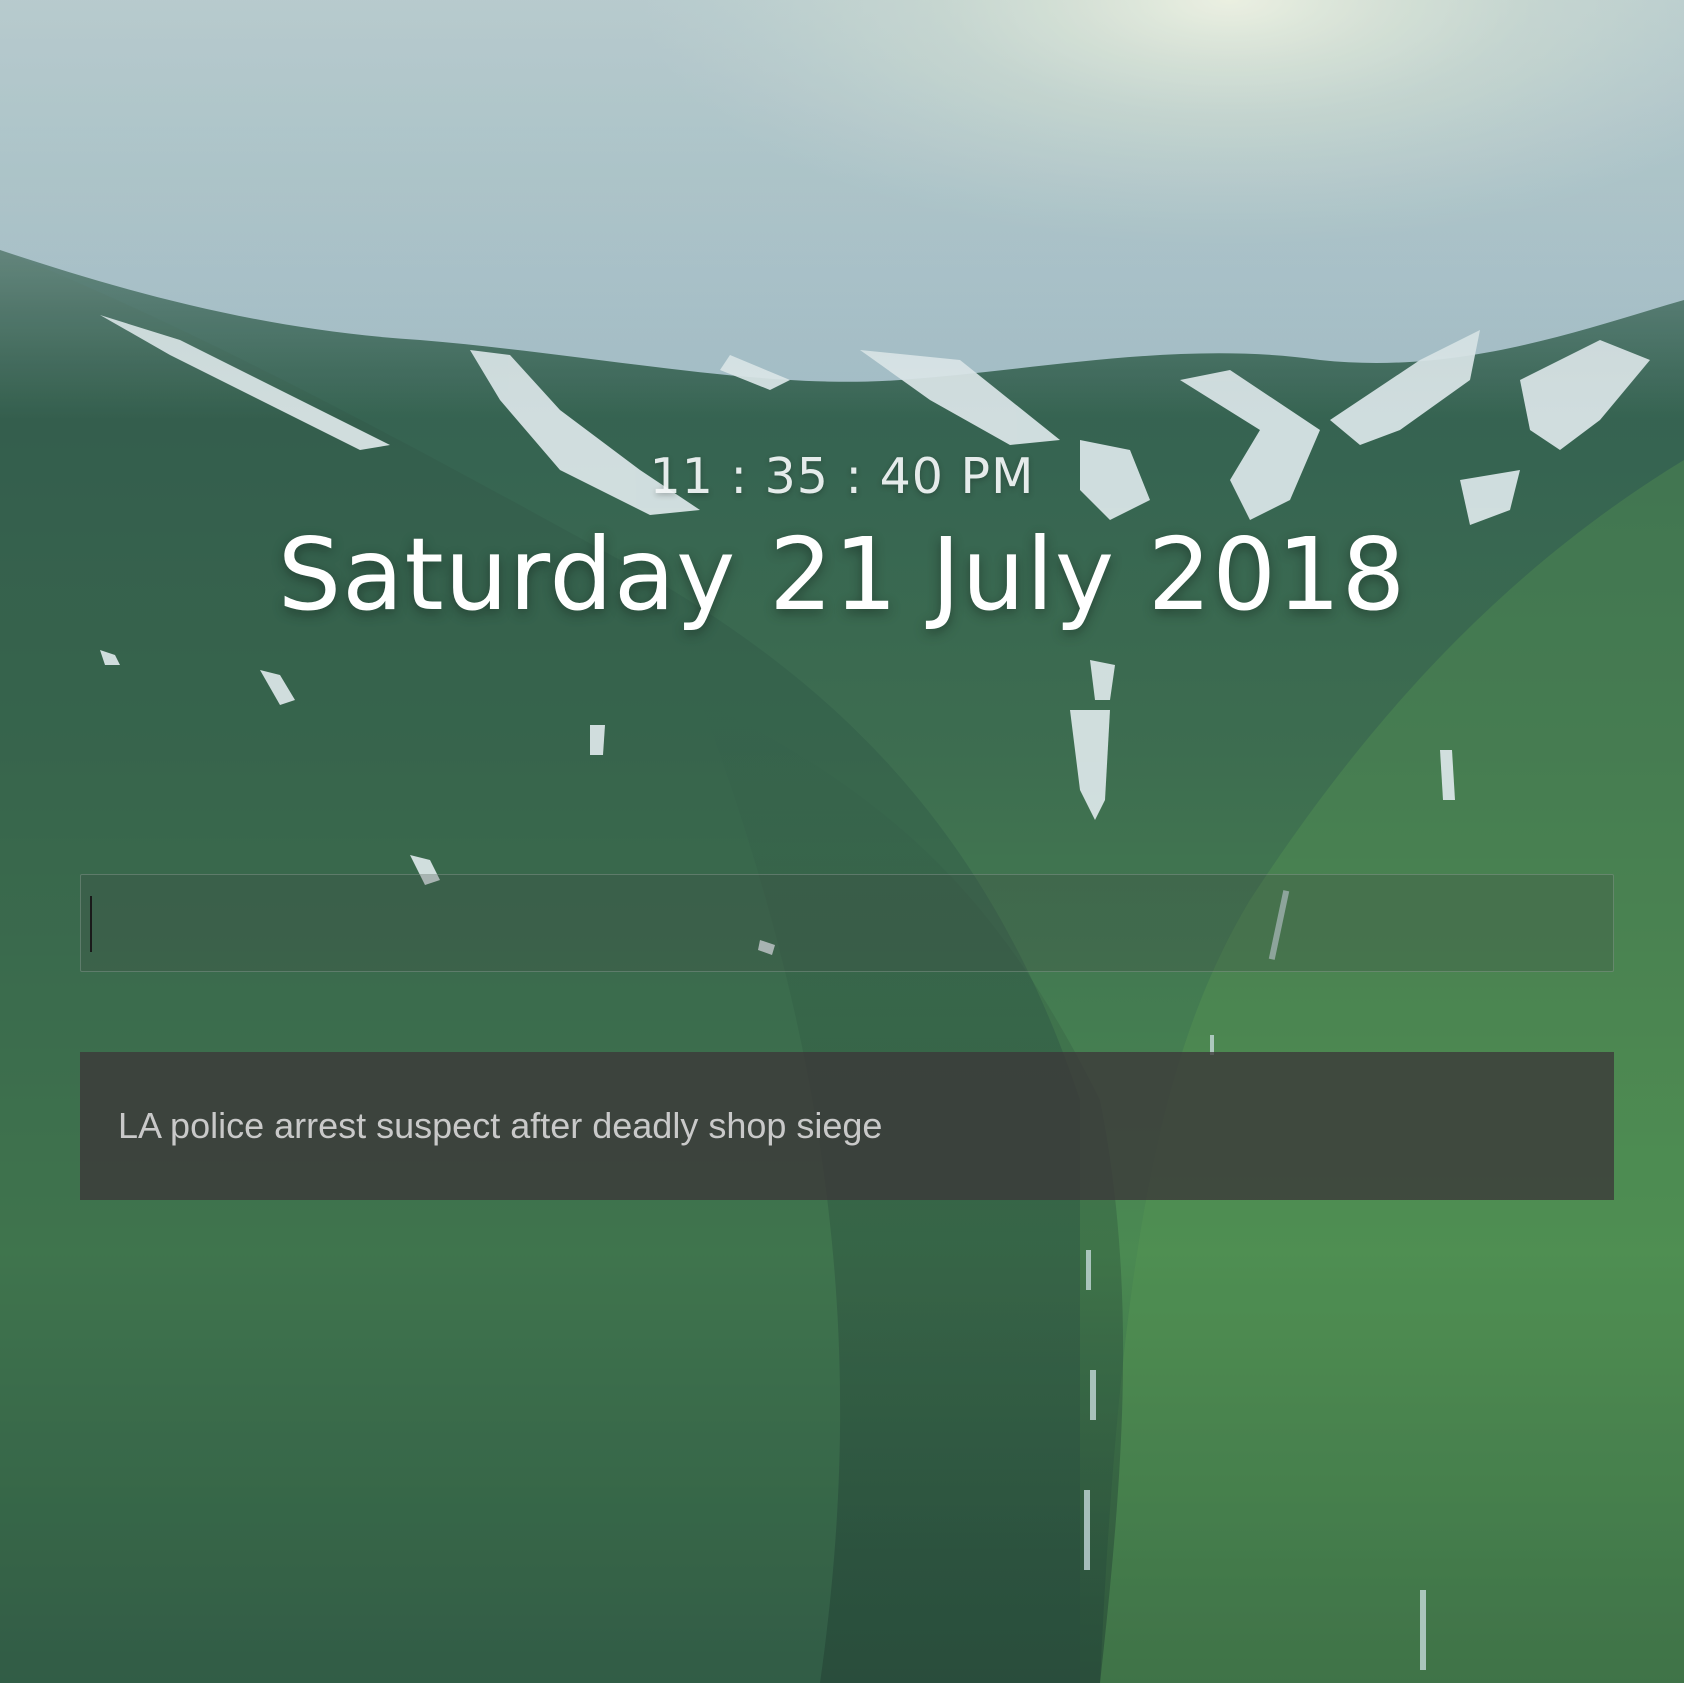 The image size is (1684, 1683). What do you see at coordinates (91, 924) in the screenshot?
I see `text-caret` at bounding box center [91, 924].